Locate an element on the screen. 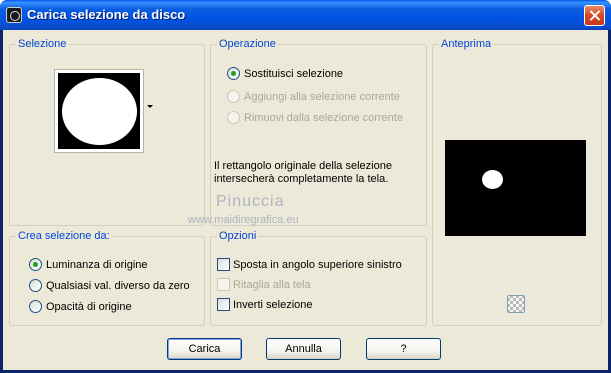  app-icon is located at coordinates (14, 15).